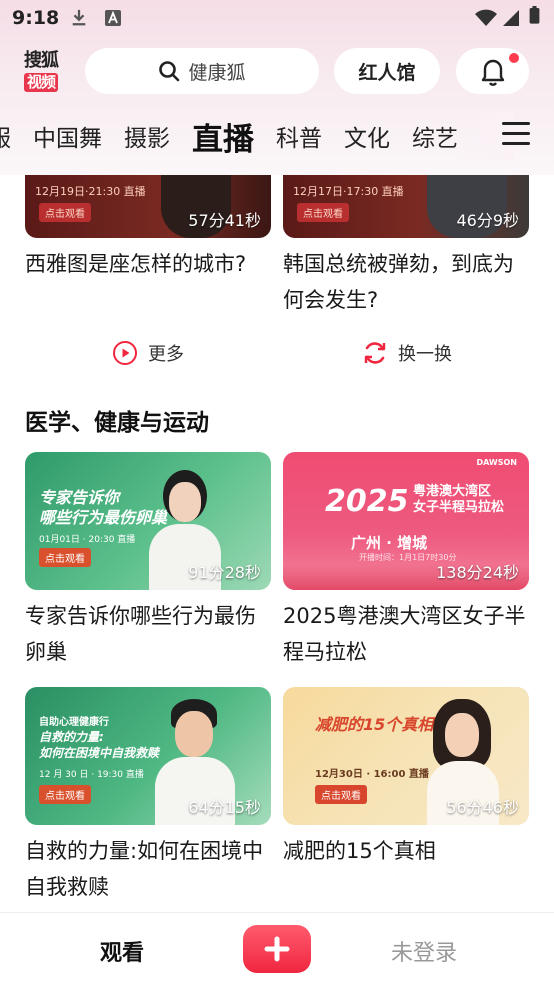  I want to click on download-icon, so click(79, 17).